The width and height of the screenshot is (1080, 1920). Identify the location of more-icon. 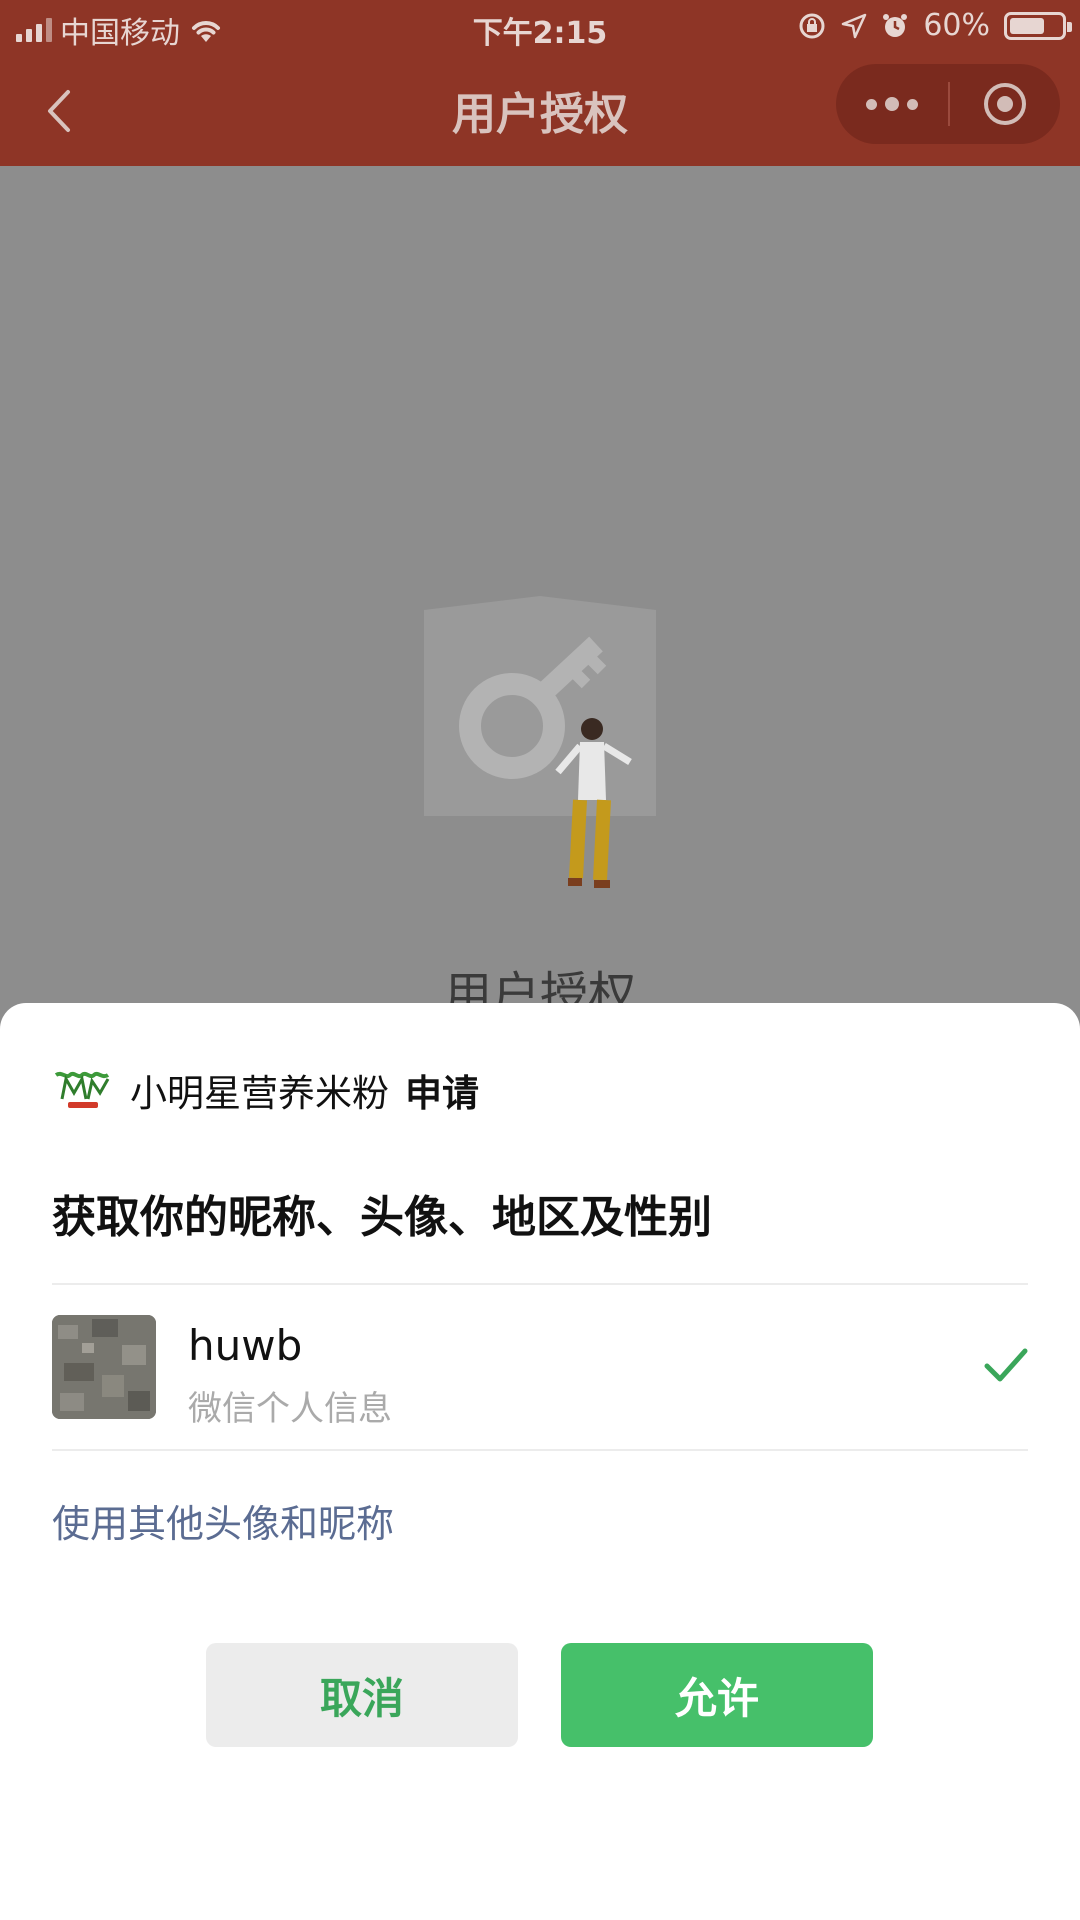
(892, 104).